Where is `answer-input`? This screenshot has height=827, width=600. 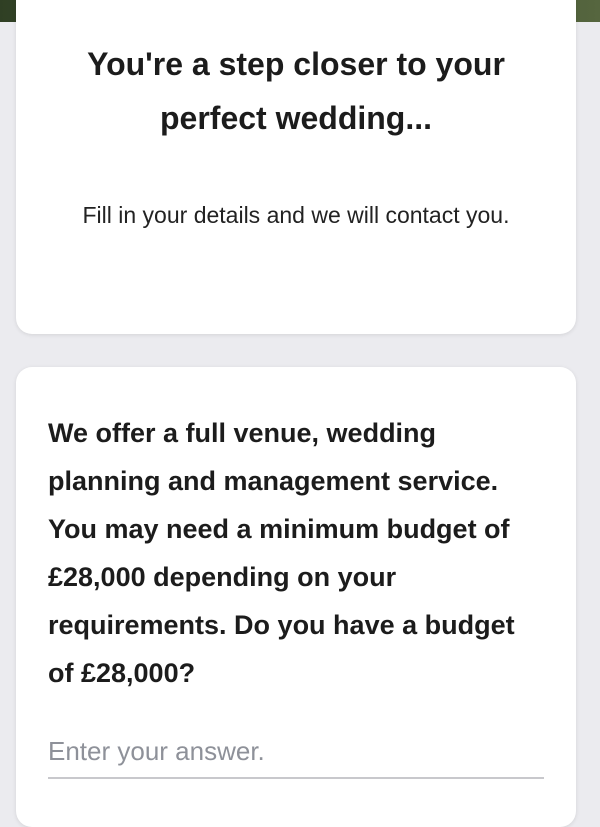
answer-input is located at coordinates (296, 752).